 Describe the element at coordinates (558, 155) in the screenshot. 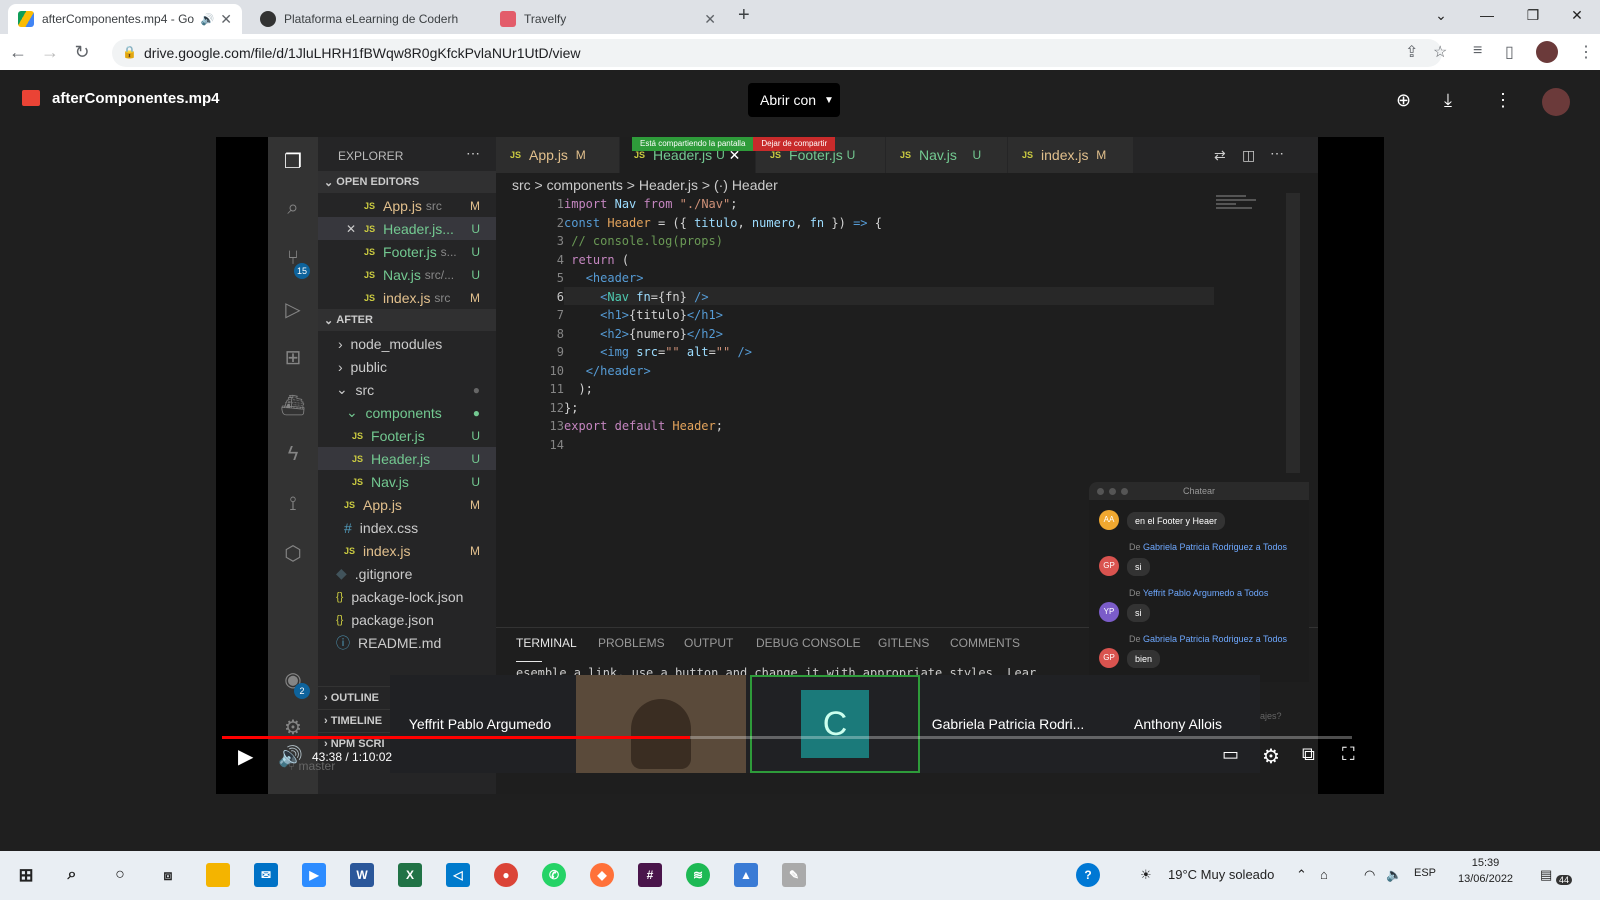

I see `editor-tab: JS App.js M` at that location.